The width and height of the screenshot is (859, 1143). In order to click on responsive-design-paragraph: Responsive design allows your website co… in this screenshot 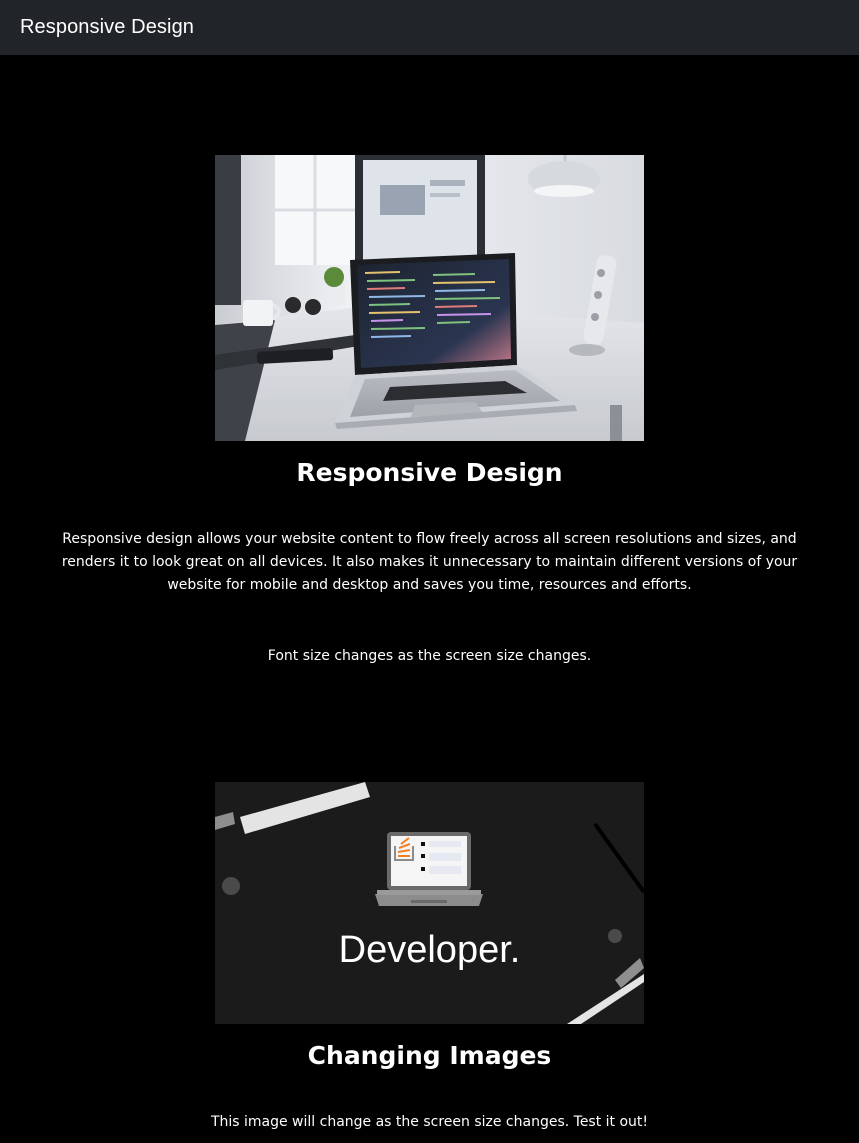, I will do `click(429, 562)`.